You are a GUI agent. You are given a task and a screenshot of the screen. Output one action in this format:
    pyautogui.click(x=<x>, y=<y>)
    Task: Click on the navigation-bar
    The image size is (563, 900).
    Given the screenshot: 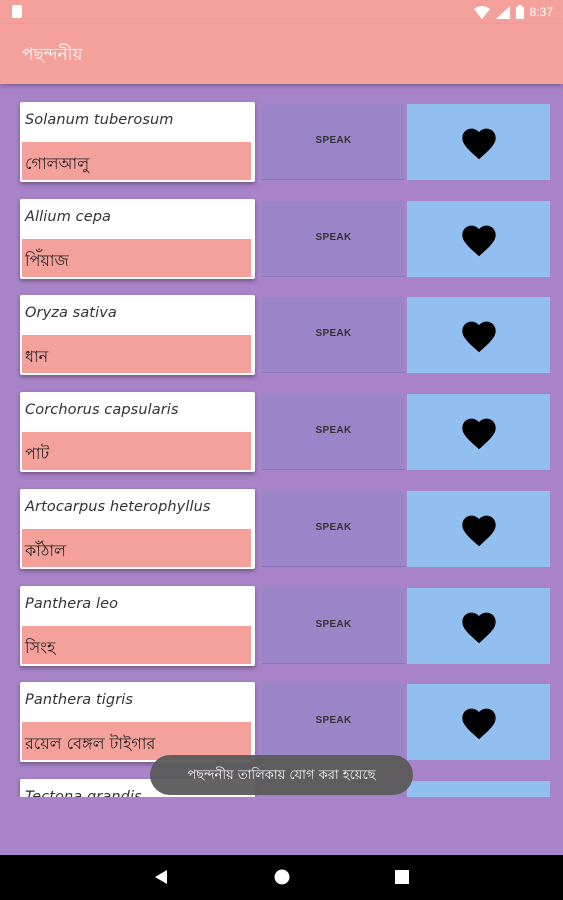 What is the action you would take?
    pyautogui.click(x=281, y=877)
    